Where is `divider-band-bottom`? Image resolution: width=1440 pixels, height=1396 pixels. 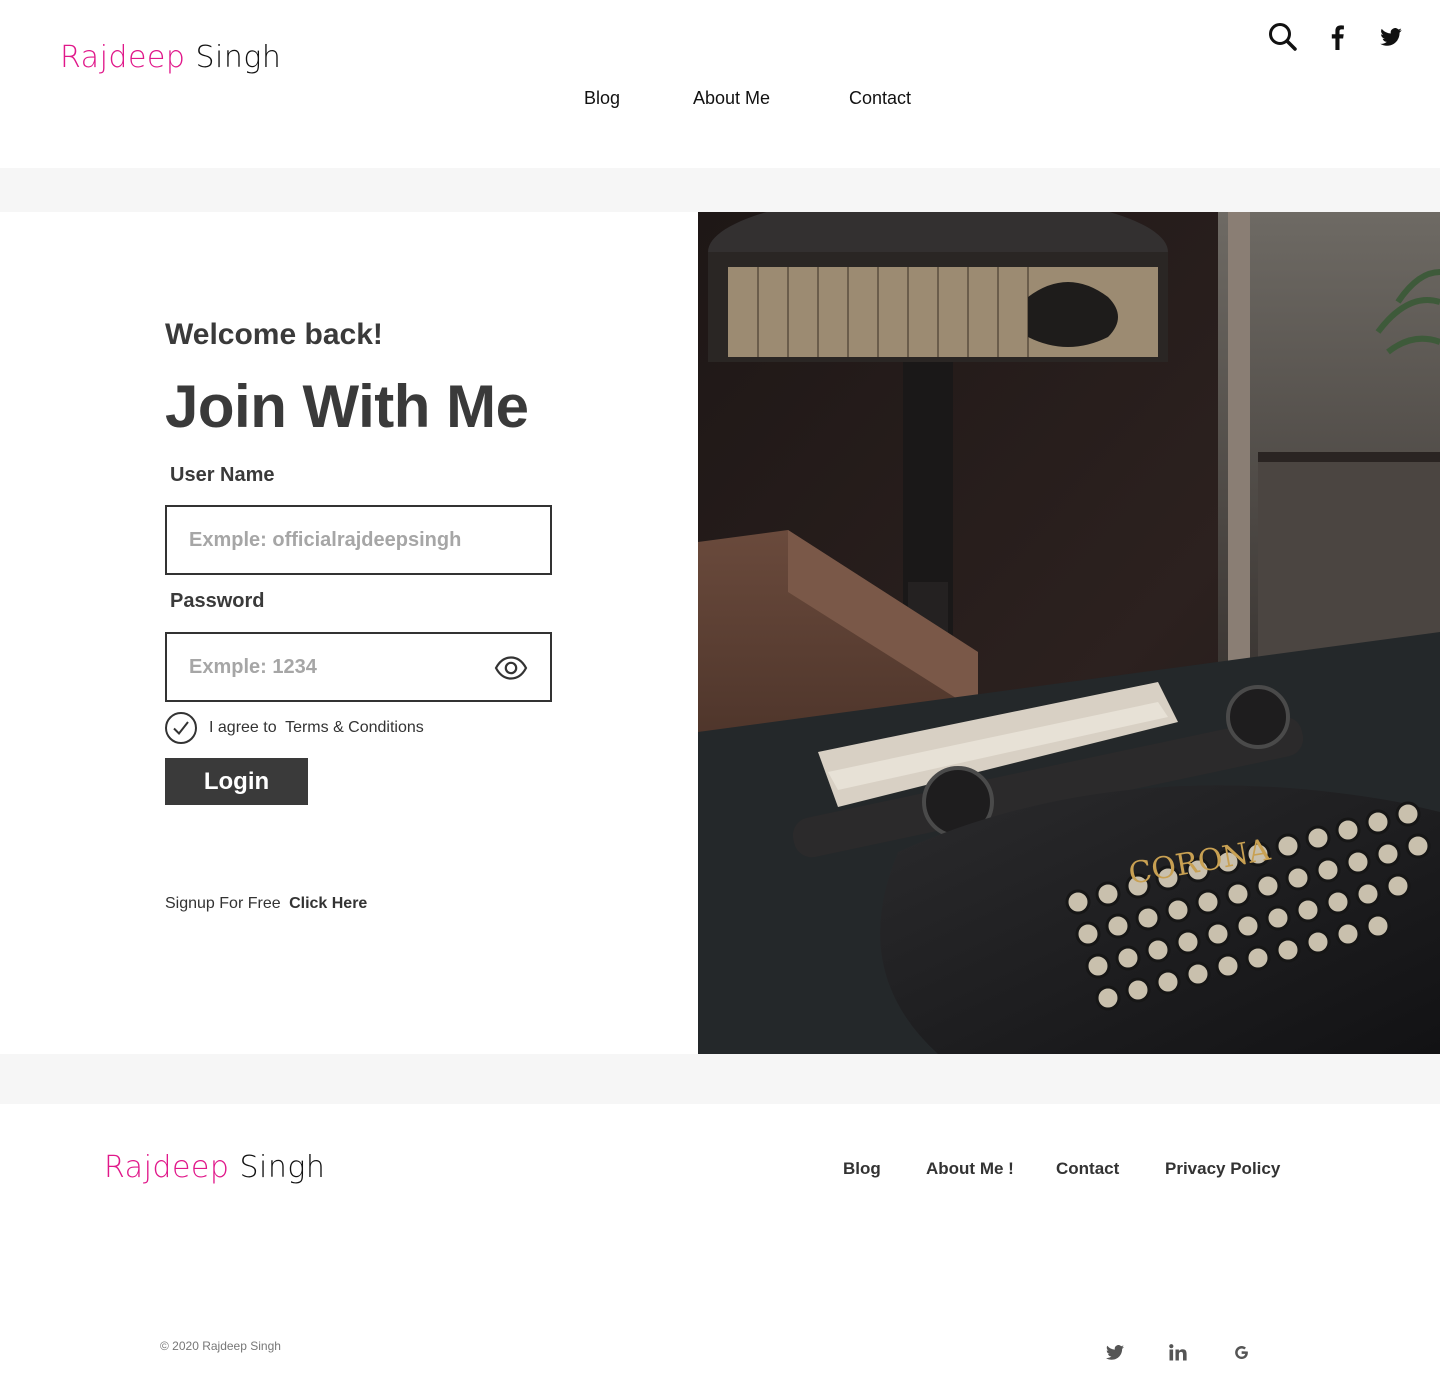 divider-band-bottom is located at coordinates (720, 1079).